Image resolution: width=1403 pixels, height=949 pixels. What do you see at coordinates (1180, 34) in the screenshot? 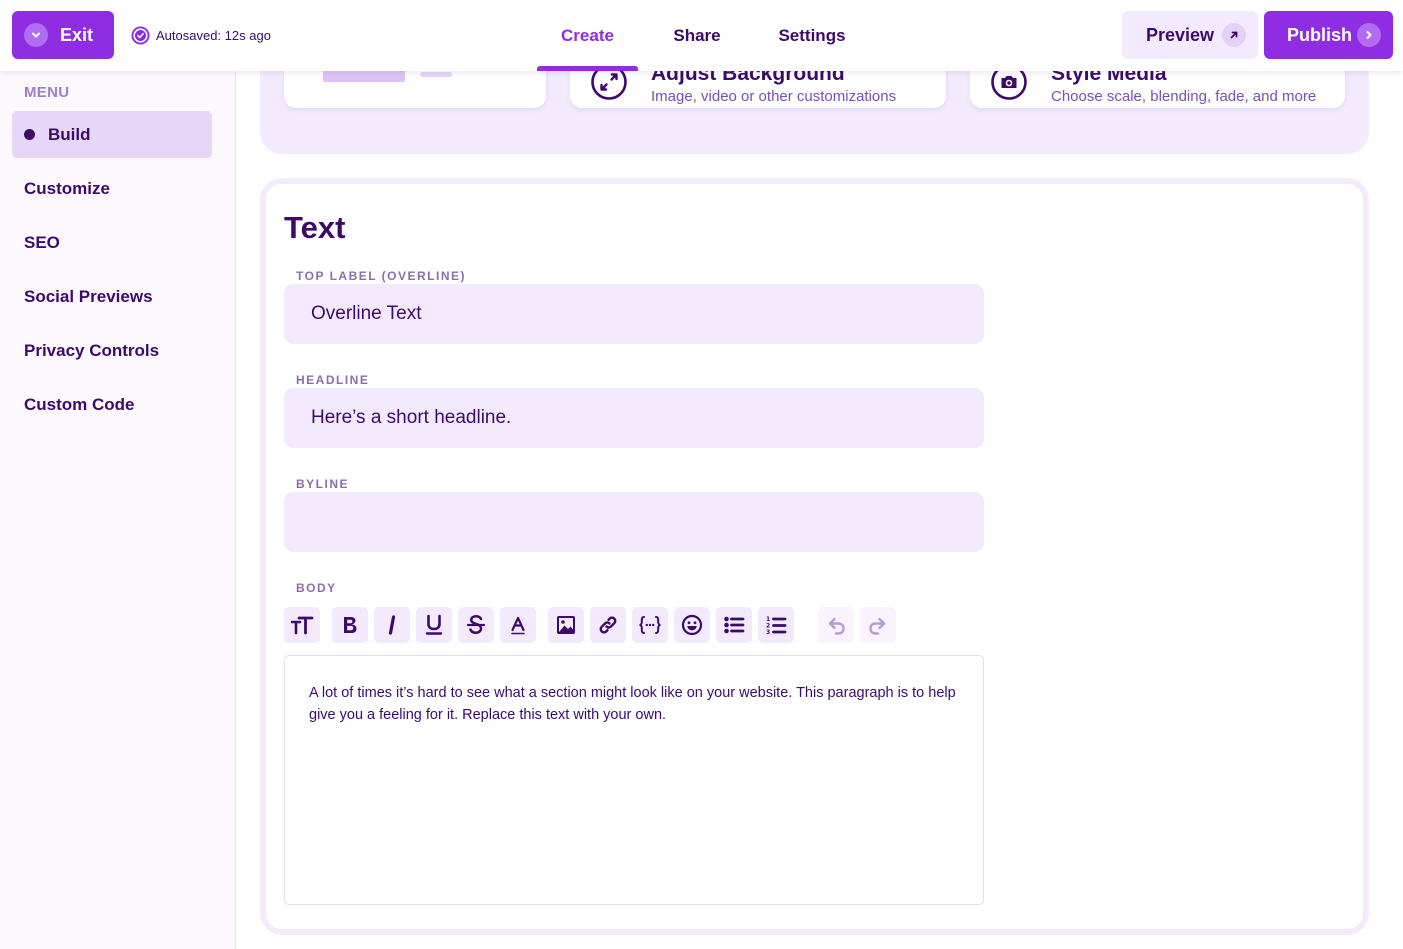
I see `preview-label: Preview` at bounding box center [1180, 34].